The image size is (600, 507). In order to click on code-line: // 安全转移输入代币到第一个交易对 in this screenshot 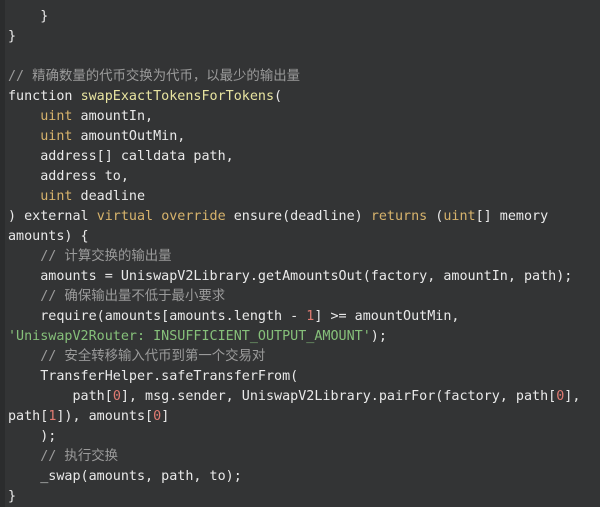, I will do `click(304, 357)`.